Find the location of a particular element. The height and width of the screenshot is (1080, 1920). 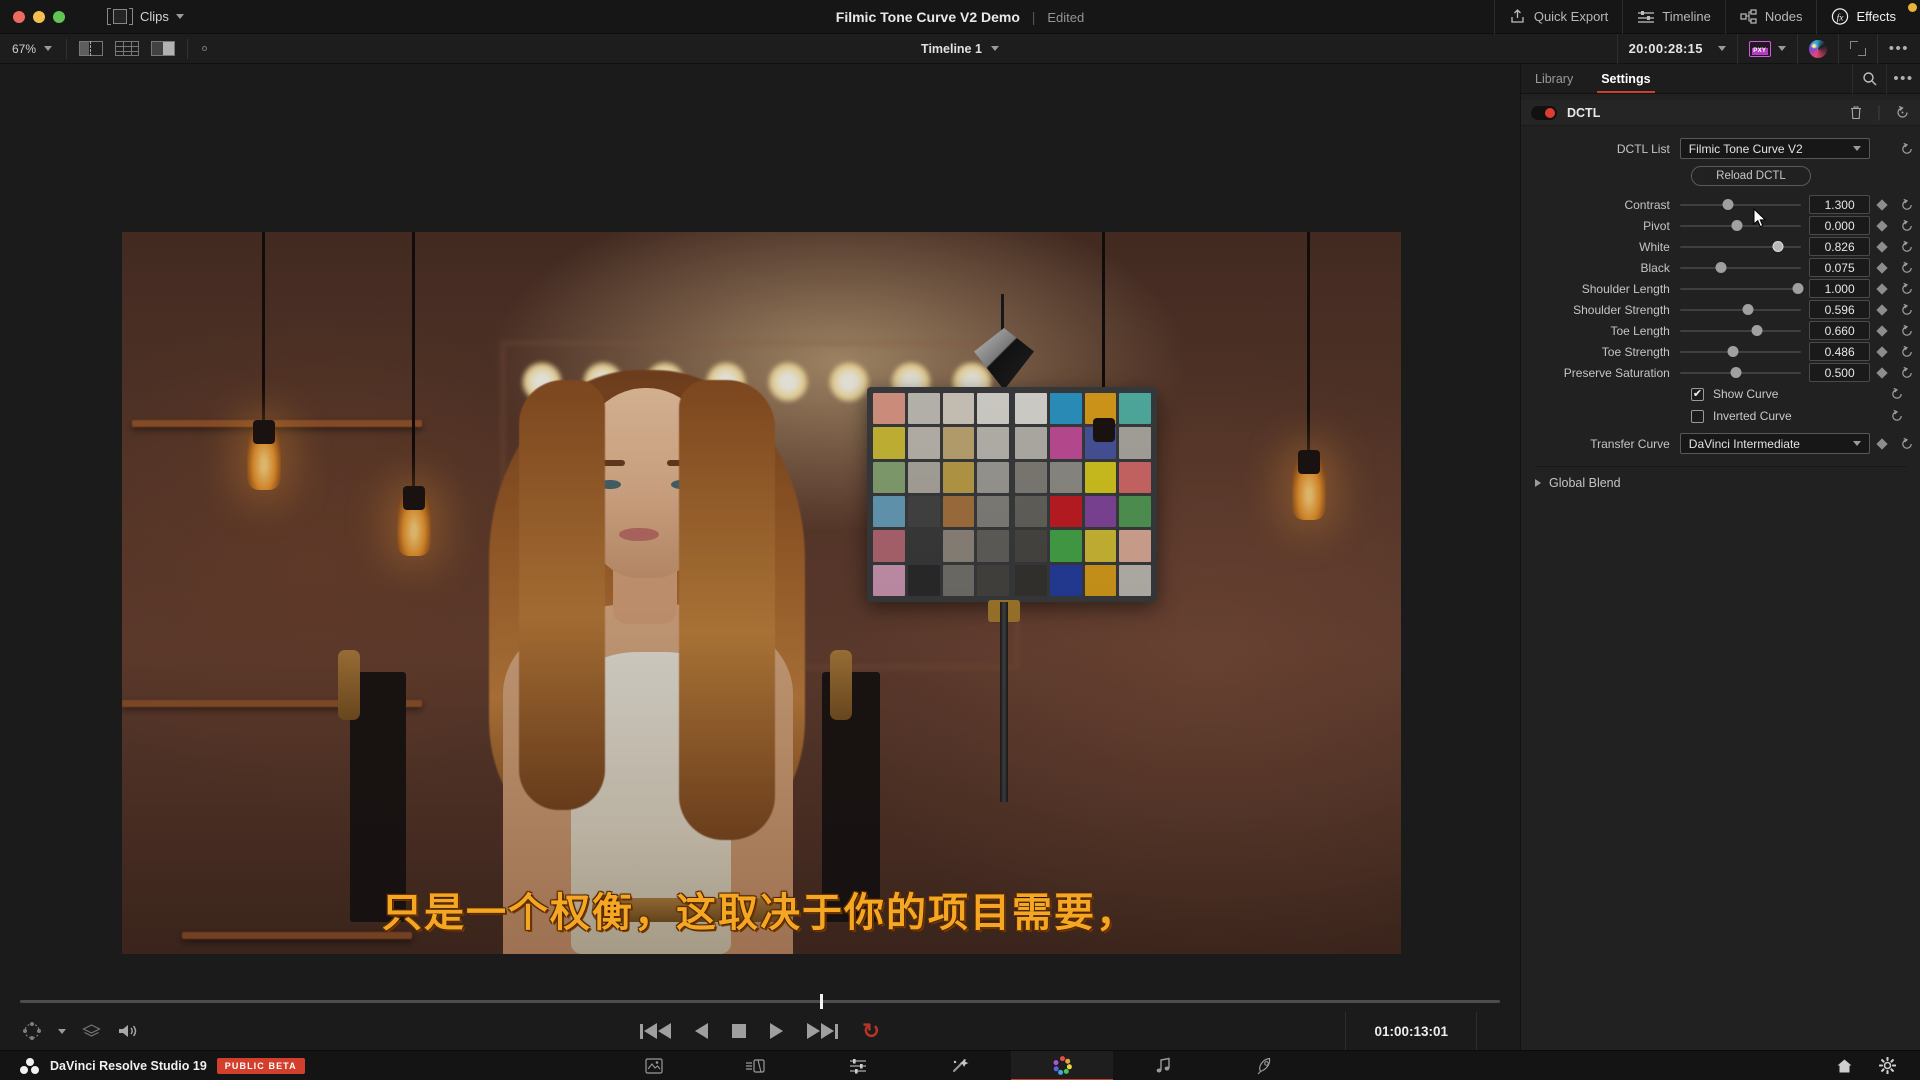

viewer-options-button: ••• is located at coordinates (1898, 48).